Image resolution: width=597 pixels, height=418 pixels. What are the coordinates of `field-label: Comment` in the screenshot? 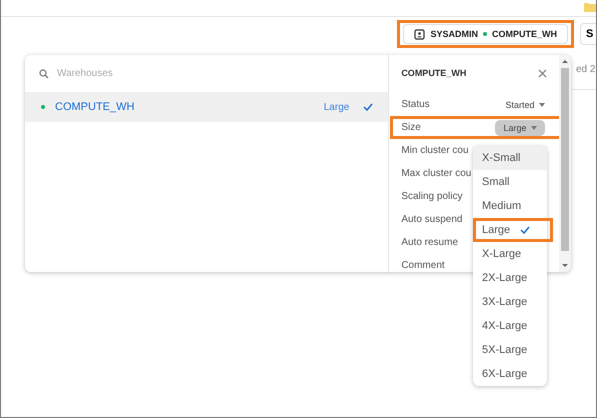 It's located at (423, 265).